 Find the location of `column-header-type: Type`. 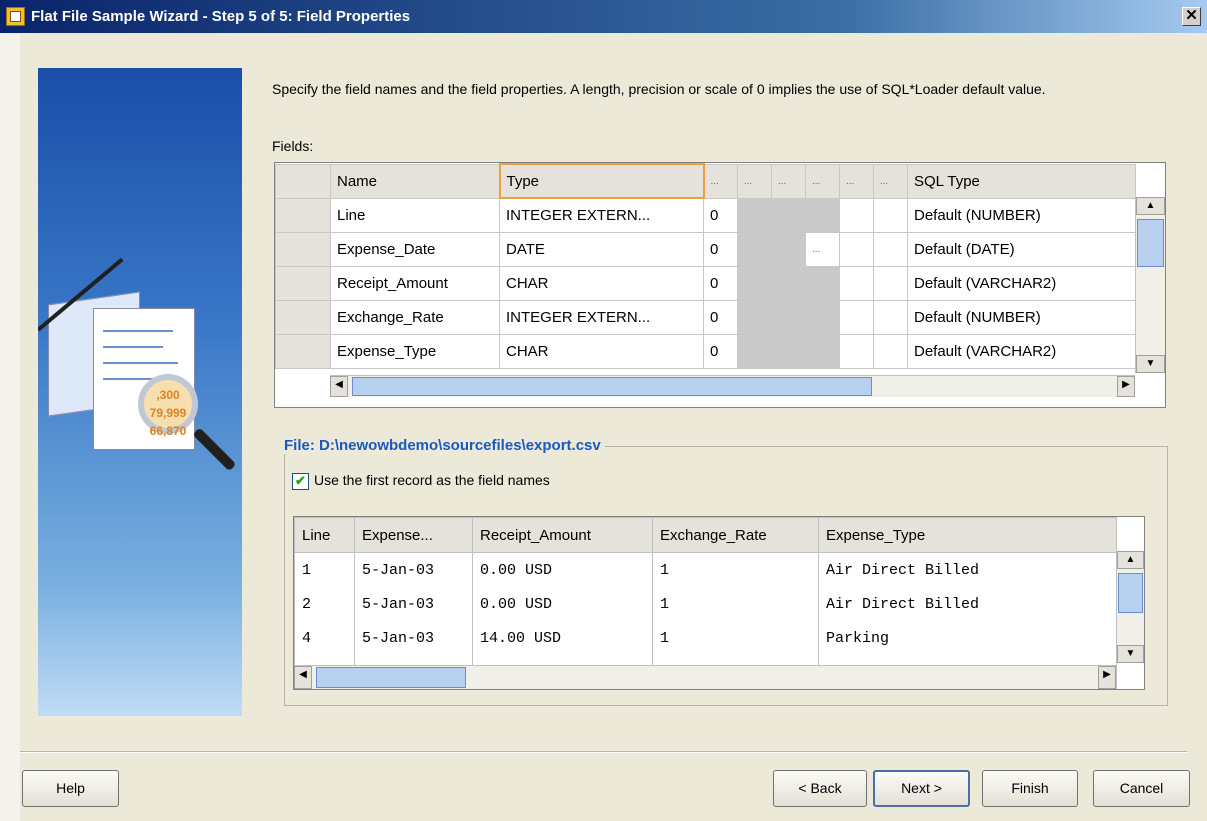

column-header-type: Type is located at coordinates (601, 181).